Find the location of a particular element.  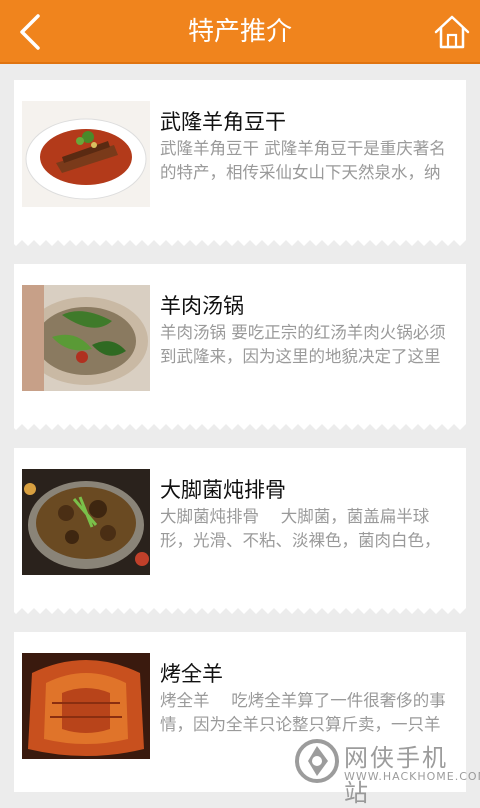

item-description: 大脚菌炖排骨 大脚菌，菌盖扁半球形，光滑、不粘、淡裸色，菌肉白色， is located at coordinates (300, 528).